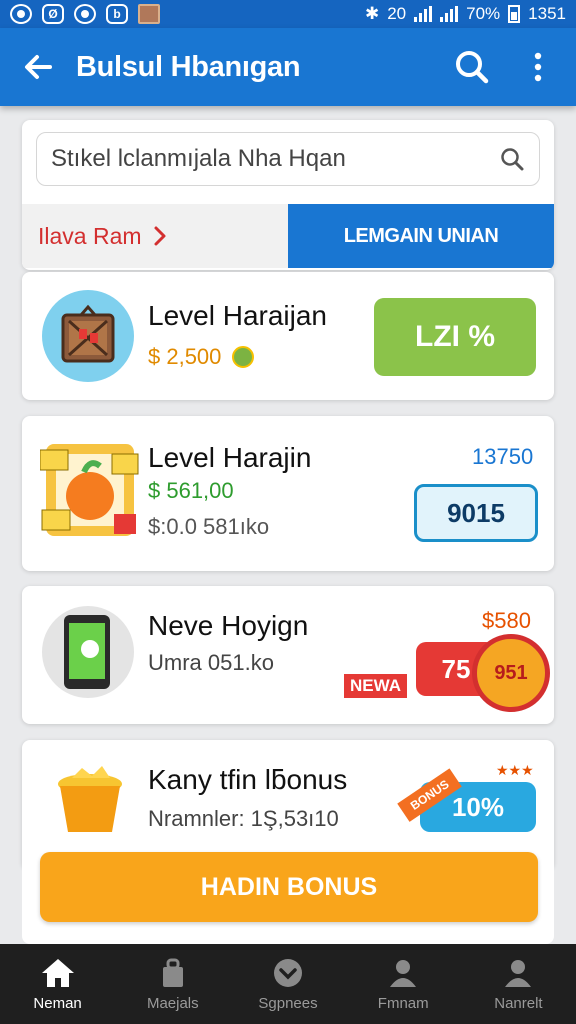 The height and width of the screenshot is (1024, 576). I want to click on search-button, so click(472, 67).